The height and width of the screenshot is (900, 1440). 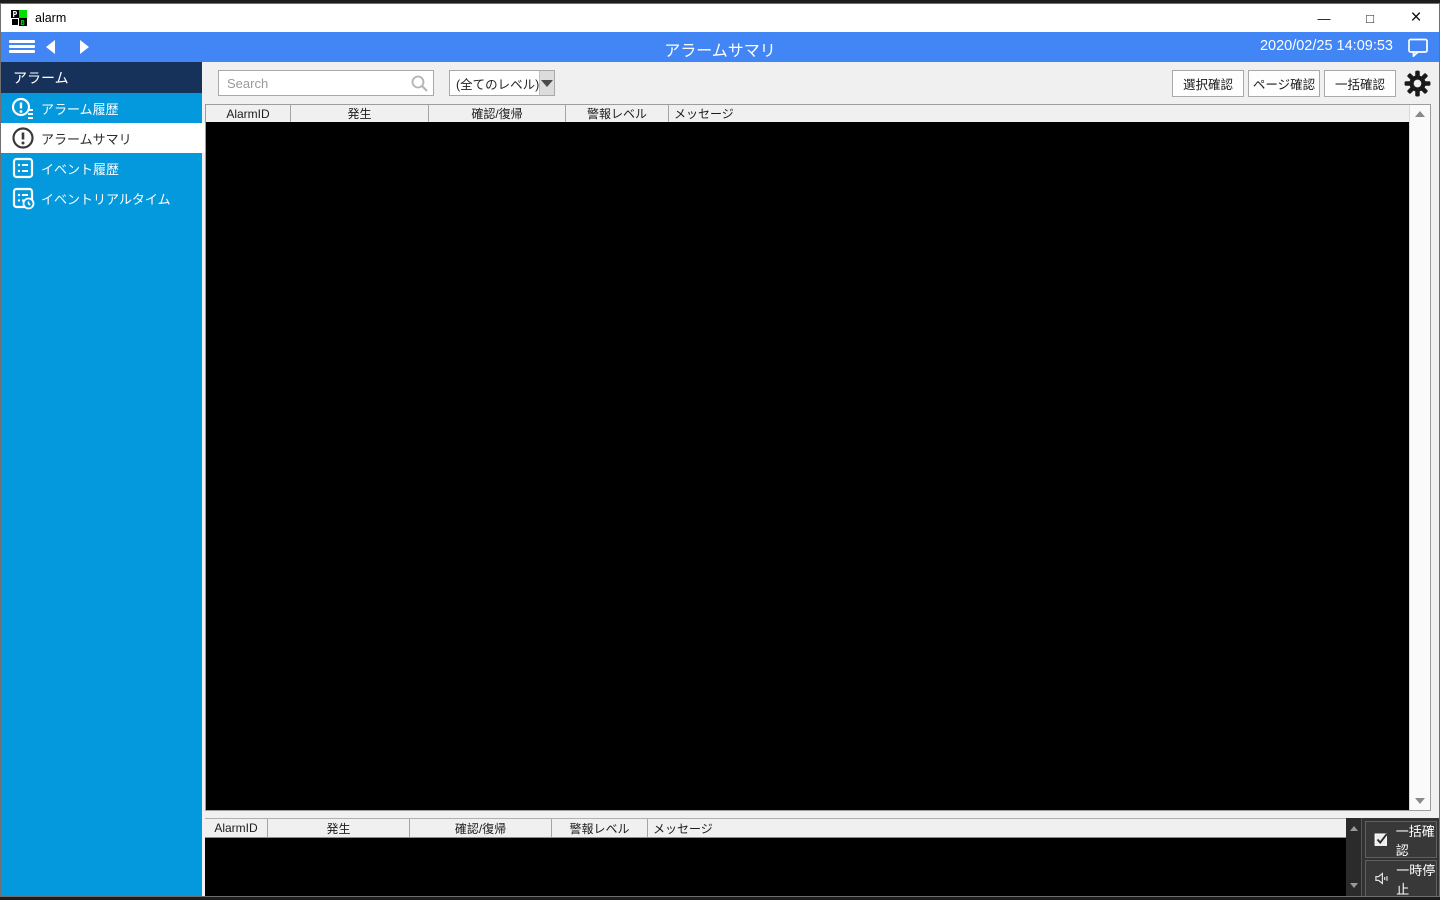 I want to click on sidebar-item-alarm-summary: アラームサマリ, so click(x=103, y=138).